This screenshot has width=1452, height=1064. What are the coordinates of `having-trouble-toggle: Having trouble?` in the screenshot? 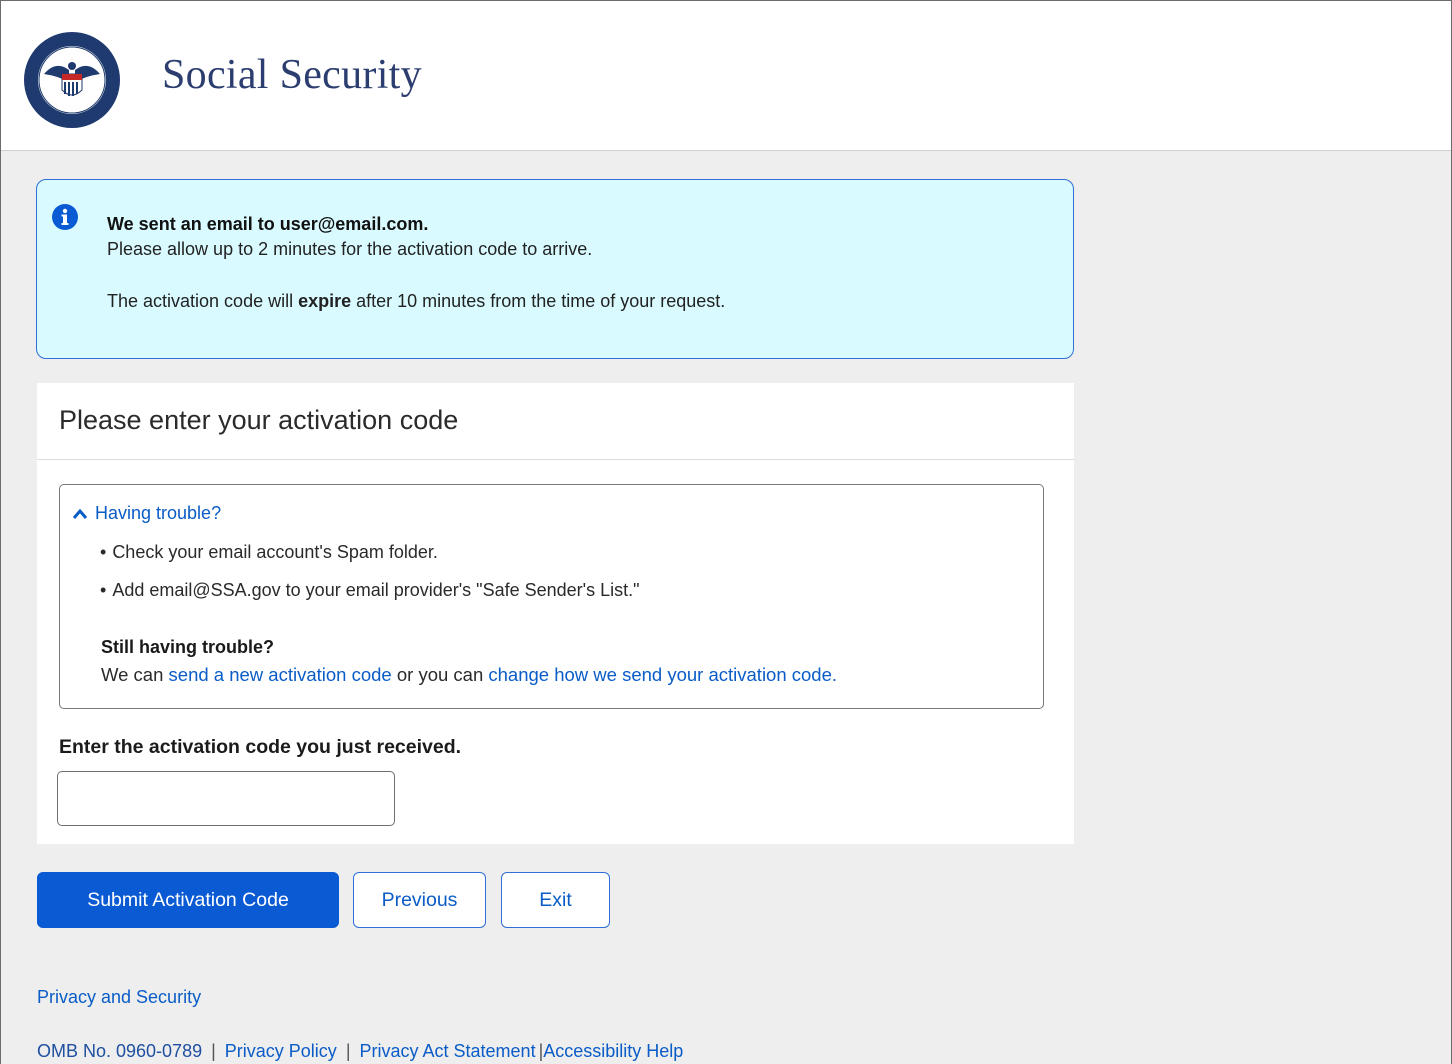 It's located at (146, 513).